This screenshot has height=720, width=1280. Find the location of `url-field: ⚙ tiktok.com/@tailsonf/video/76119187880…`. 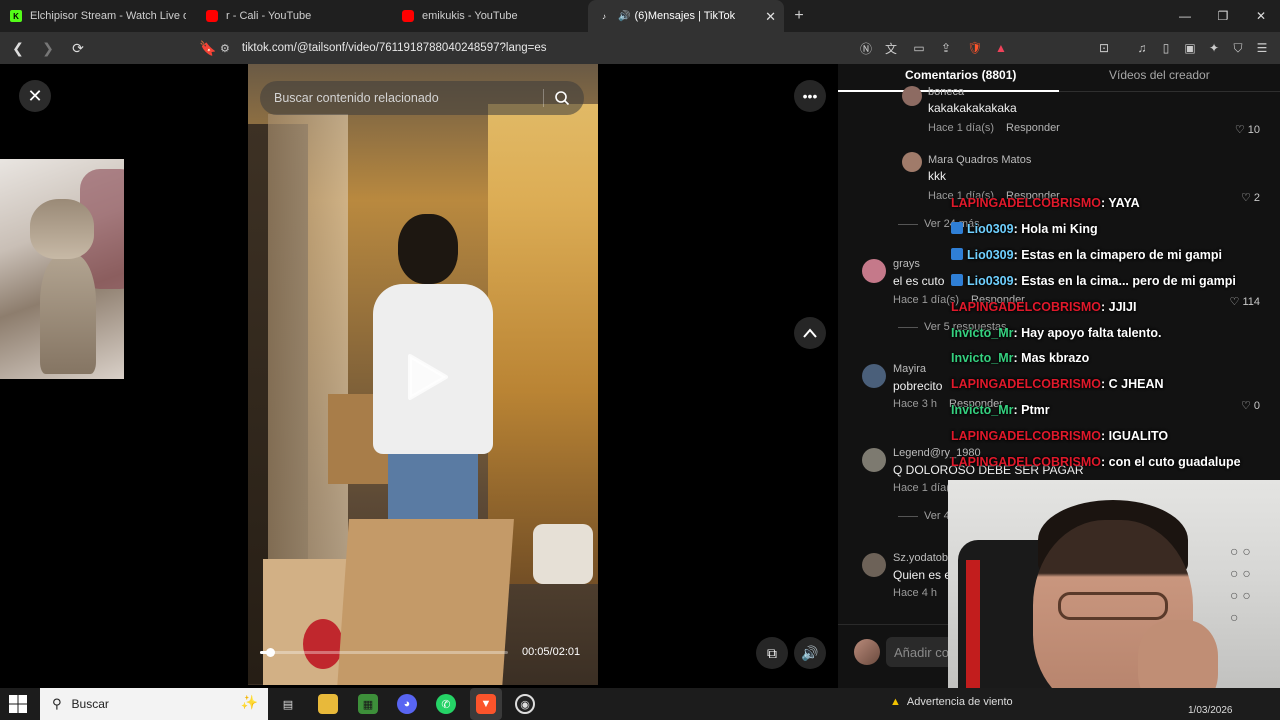

url-field: ⚙ tiktok.com/@tailsonf/video/76119187880… is located at coordinates (383, 48).